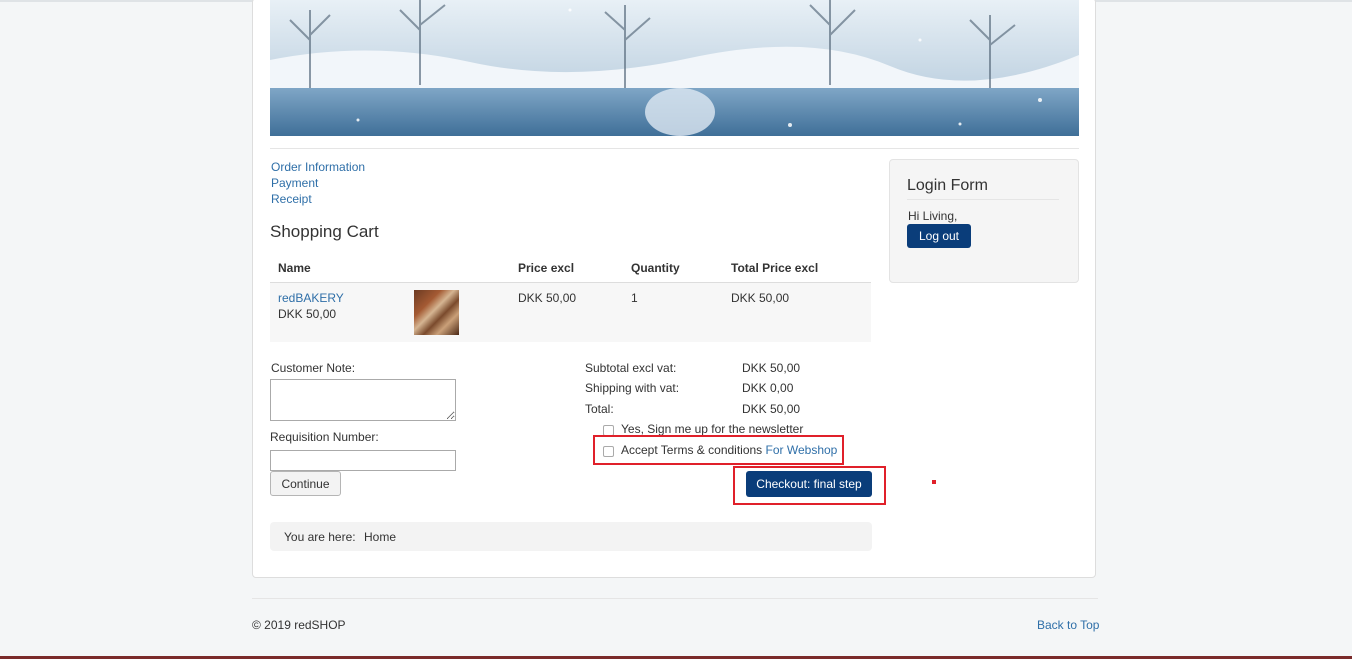  Describe the element at coordinates (797, 268) in the screenshot. I see `header-total: Total Price excl` at that location.